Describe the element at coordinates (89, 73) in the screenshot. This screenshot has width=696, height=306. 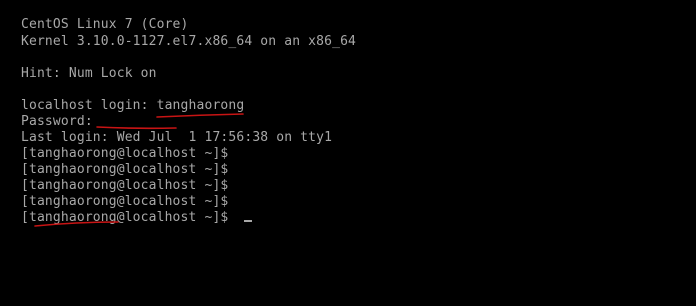
I see `hint-line: Hint: Num Lock on` at that location.